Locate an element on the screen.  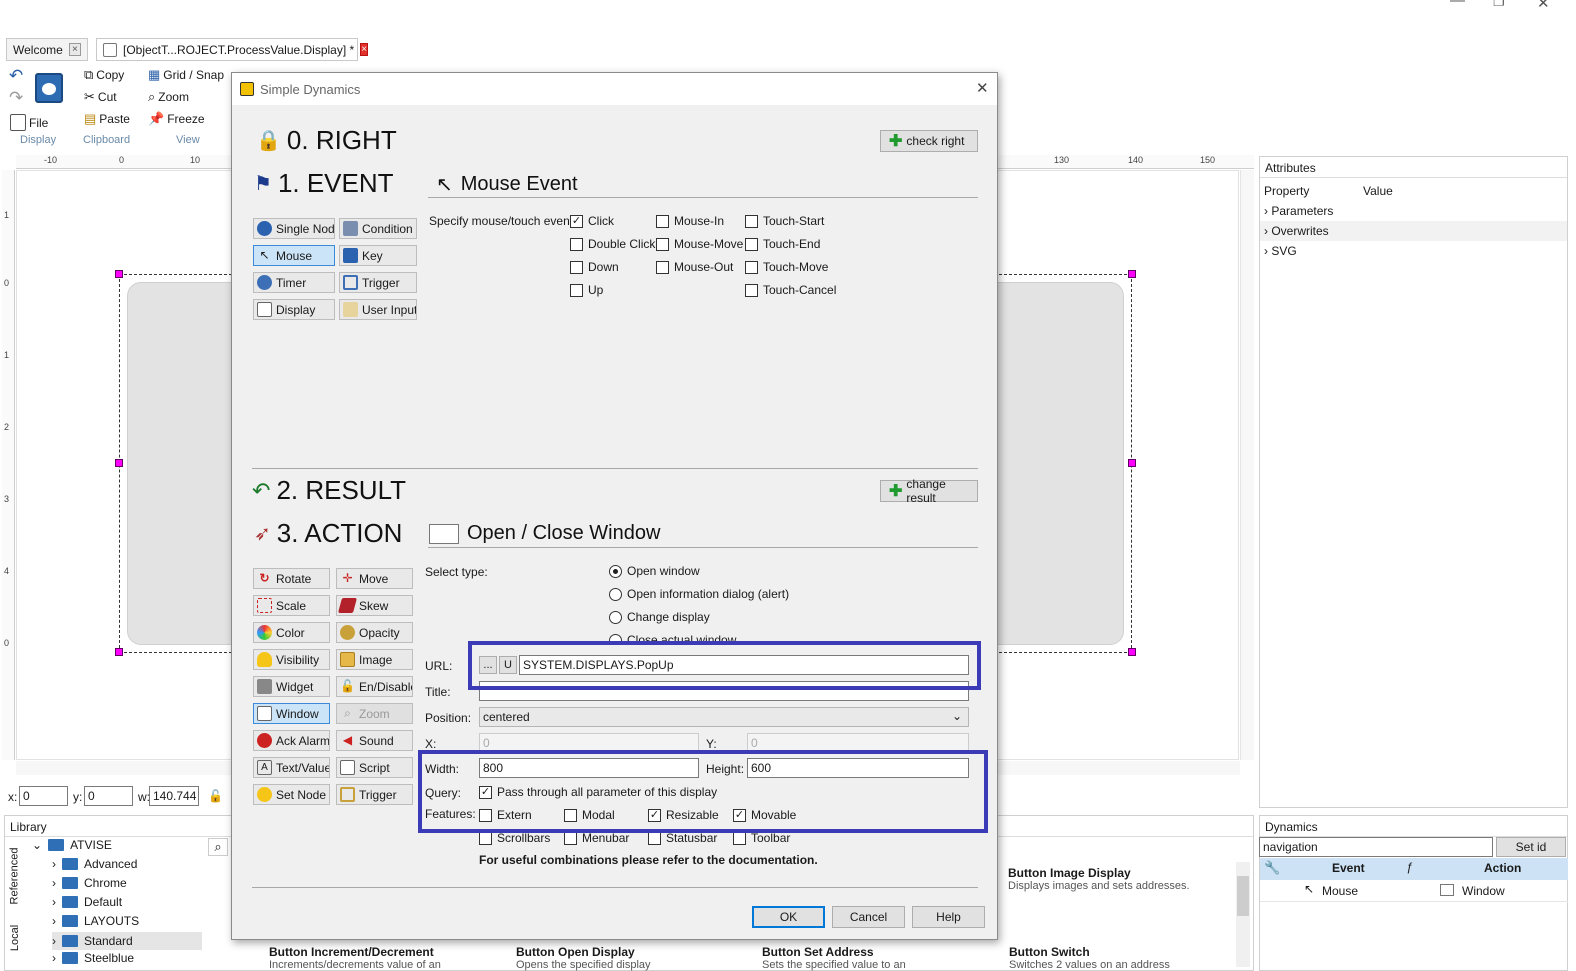
dynamics-search-input: navigation is located at coordinates (1376, 847).